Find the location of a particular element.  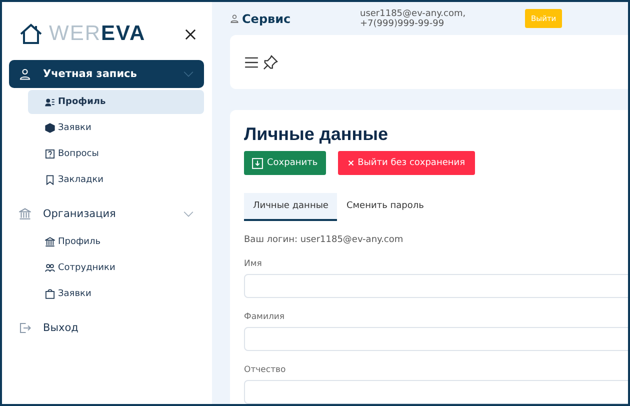

cube-icon is located at coordinates (50, 128).